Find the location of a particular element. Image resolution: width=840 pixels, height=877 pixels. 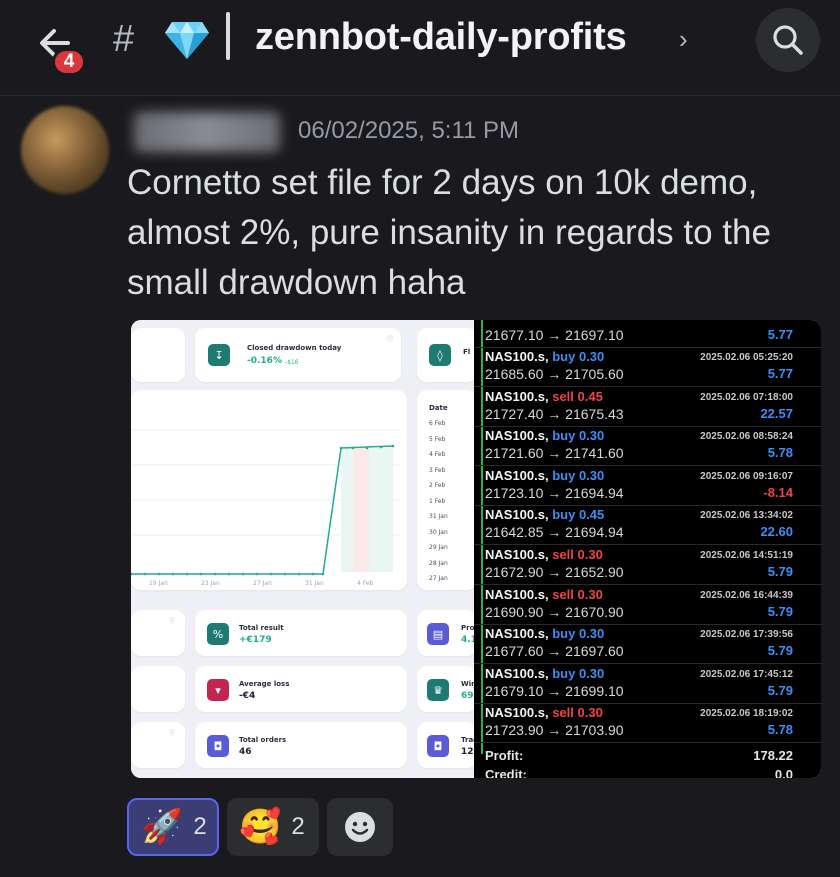

trade-datetime: 2025.02.06 09:16:07 is located at coordinates (746, 476).